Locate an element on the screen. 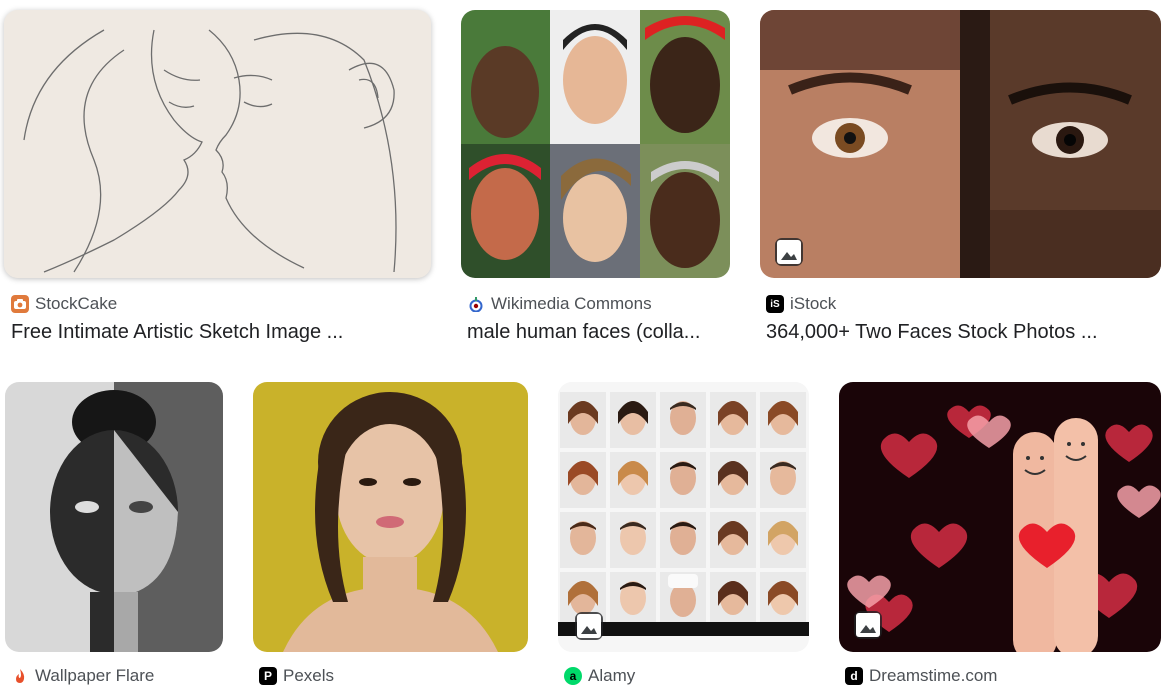 This screenshot has height=686, width=1174. finger-hearts-image is located at coordinates (1000, 517).